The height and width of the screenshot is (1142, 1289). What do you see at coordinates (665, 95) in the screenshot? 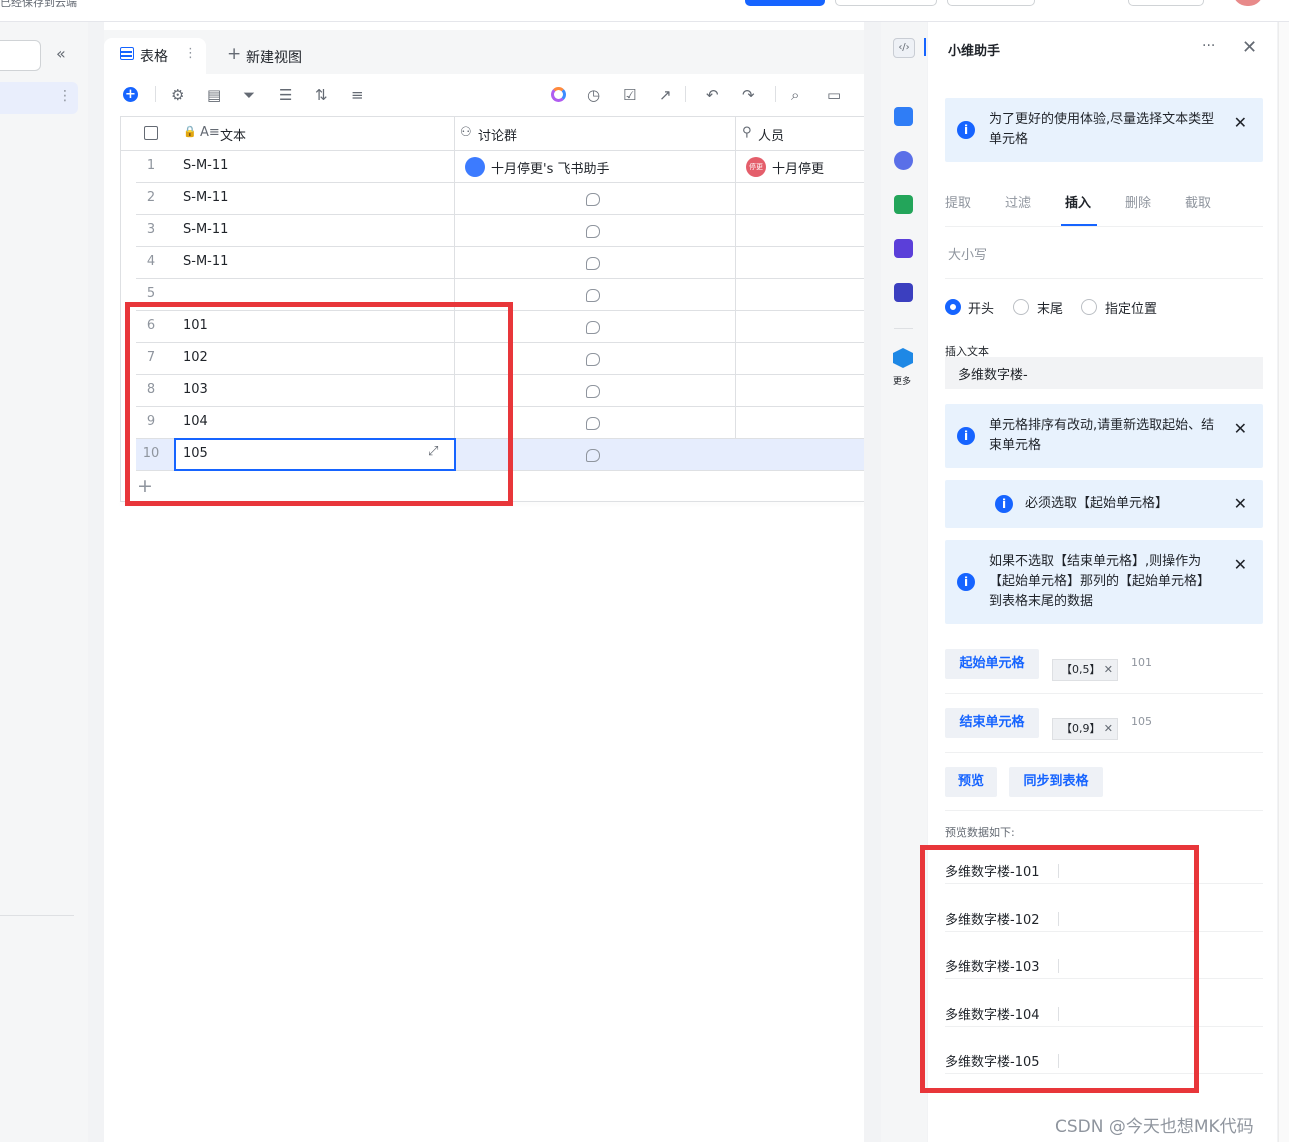
I see `share-icon: ↗` at bounding box center [665, 95].